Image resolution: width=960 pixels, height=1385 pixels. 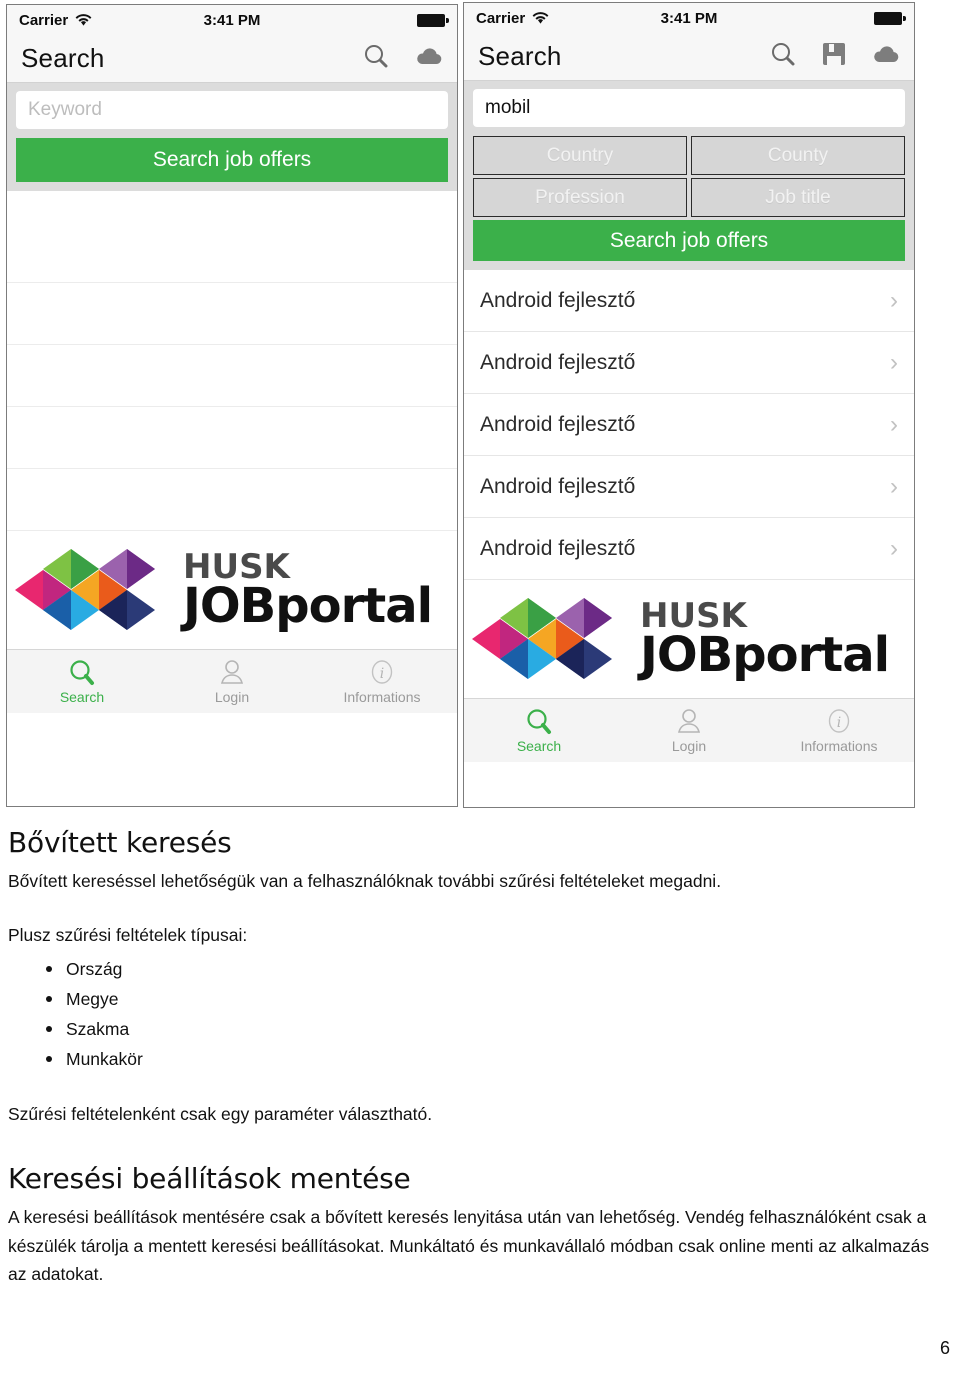 I want to click on filter-county-button: County, so click(x=798, y=155).